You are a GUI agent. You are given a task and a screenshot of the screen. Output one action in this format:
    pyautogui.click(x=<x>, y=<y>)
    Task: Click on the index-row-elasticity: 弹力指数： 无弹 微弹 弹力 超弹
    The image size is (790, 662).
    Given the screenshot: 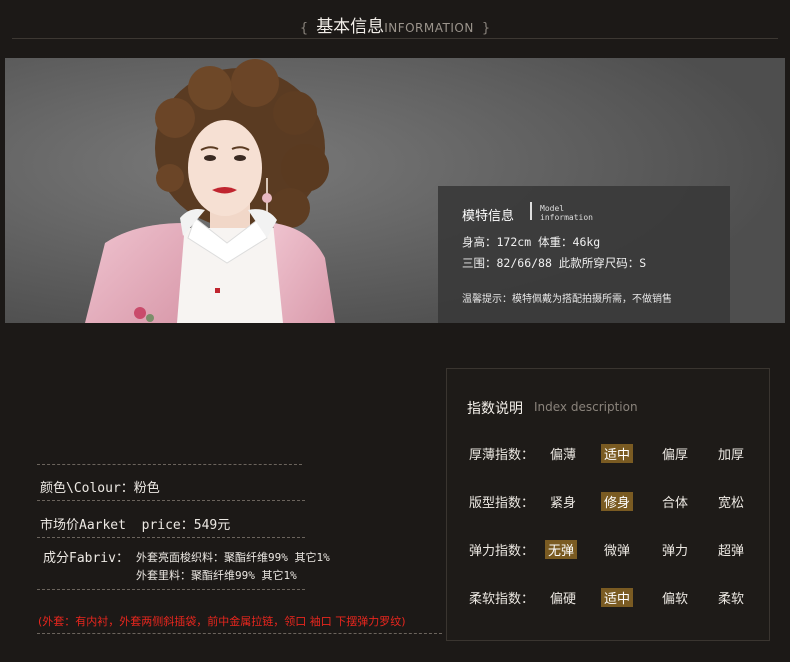 What is the action you would take?
    pyautogui.click(x=614, y=548)
    